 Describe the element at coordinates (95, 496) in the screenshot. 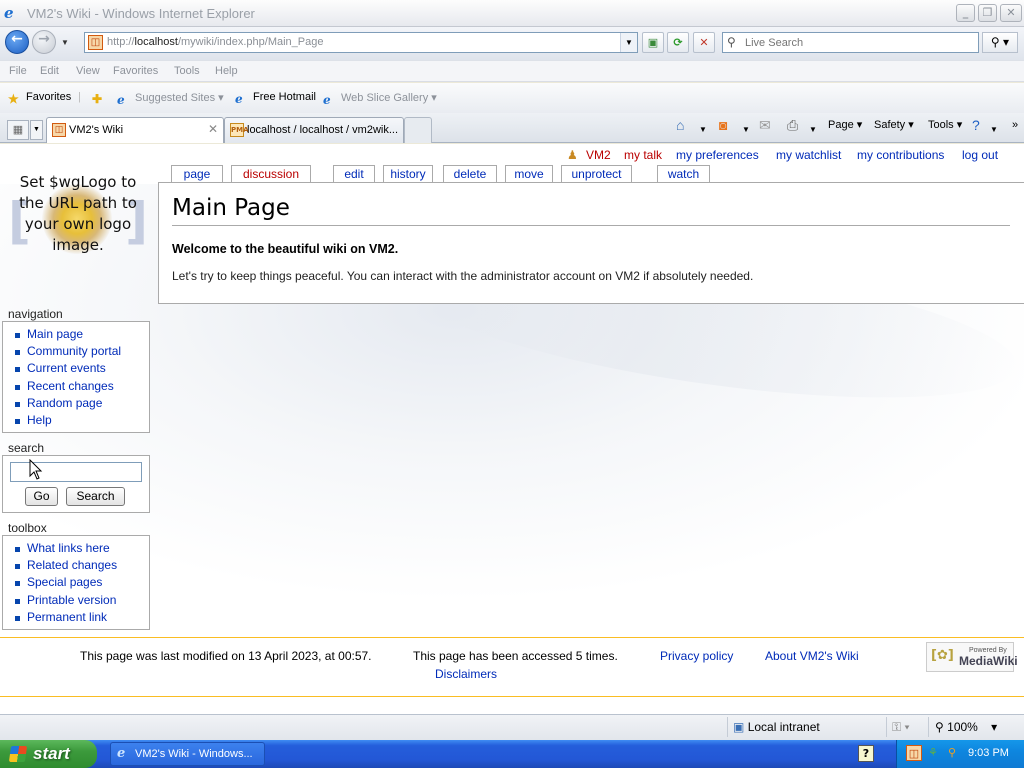

I see `search-button: Search` at that location.